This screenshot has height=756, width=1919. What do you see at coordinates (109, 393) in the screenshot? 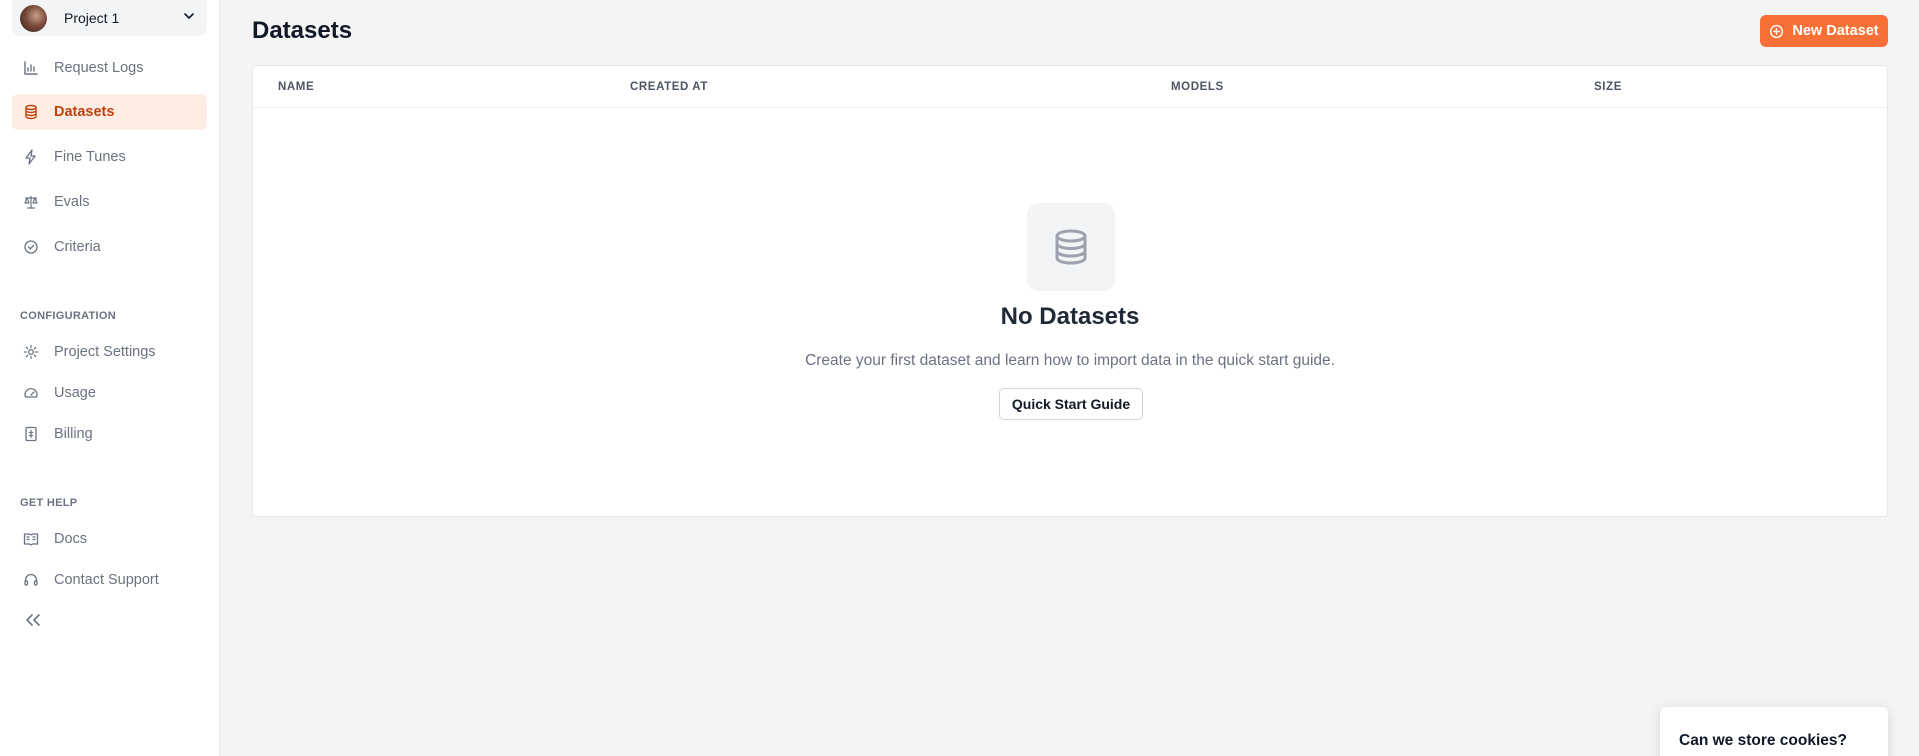
I see `sidebar-item-usage: Usage` at bounding box center [109, 393].